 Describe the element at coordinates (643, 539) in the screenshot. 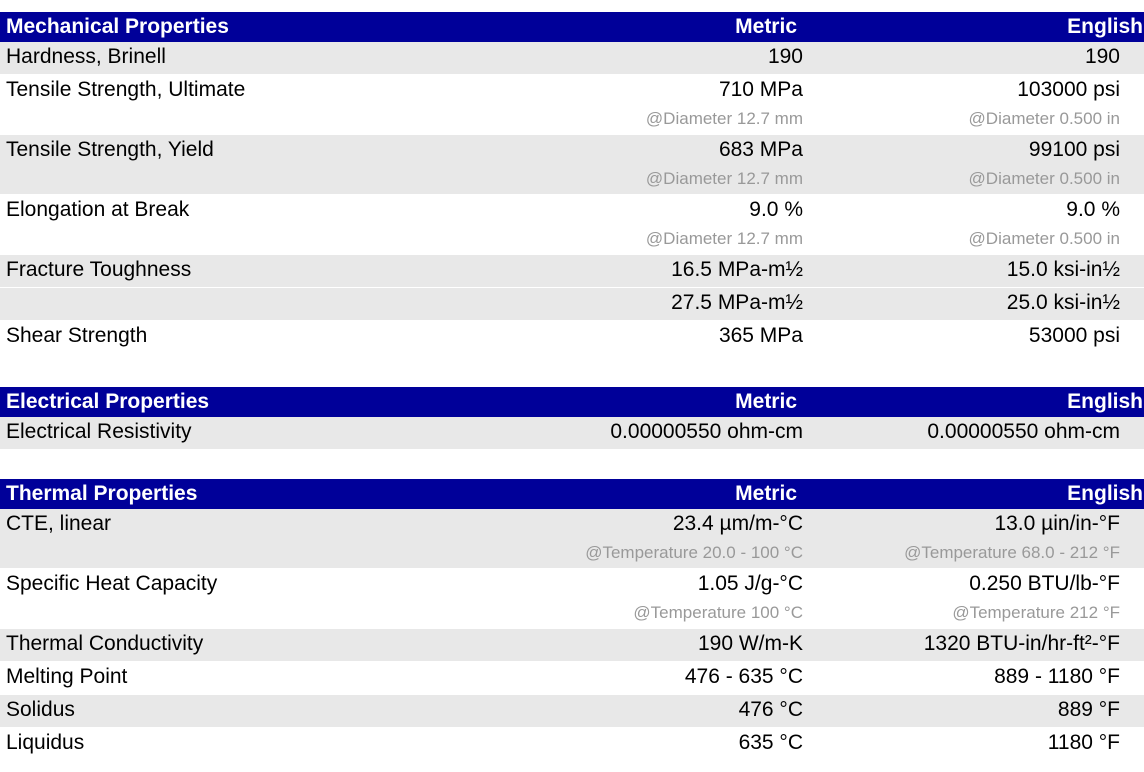

I see `metric-cell: 23.4 µm/m-°C @Temperature 20.0 - 100 °C` at that location.